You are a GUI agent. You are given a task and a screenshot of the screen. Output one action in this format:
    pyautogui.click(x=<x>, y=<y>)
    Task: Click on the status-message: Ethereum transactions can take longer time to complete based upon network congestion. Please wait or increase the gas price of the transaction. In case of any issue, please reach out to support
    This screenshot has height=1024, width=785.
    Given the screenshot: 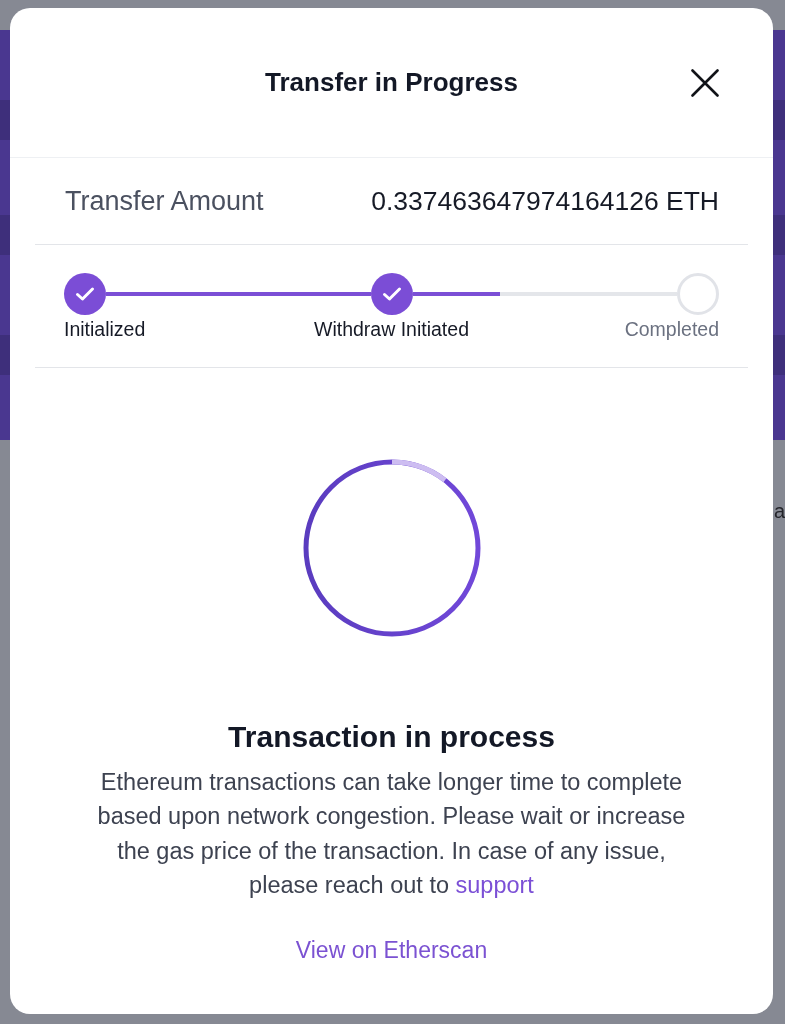 What is the action you would take?
    pyautogui.click(x=391, y=834)
    